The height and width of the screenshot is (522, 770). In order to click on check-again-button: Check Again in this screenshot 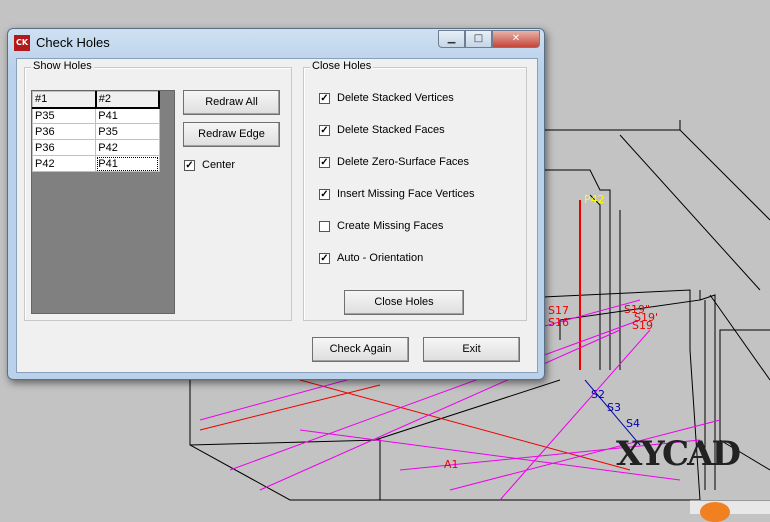, I will do `click(360, 349)`.